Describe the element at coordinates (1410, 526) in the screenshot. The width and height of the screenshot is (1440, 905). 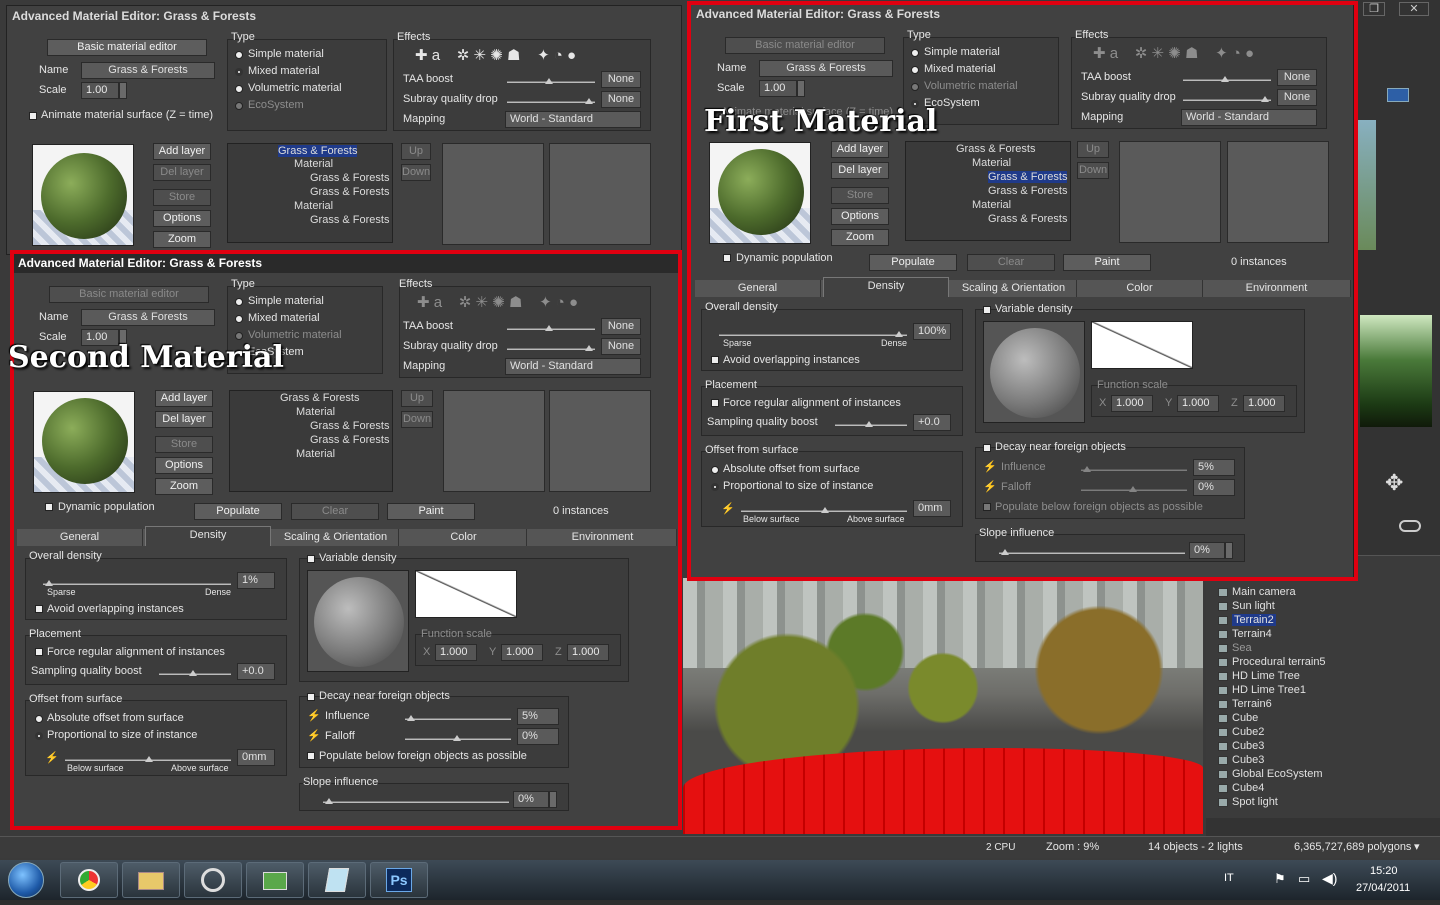
I see `link-icon` at that location.